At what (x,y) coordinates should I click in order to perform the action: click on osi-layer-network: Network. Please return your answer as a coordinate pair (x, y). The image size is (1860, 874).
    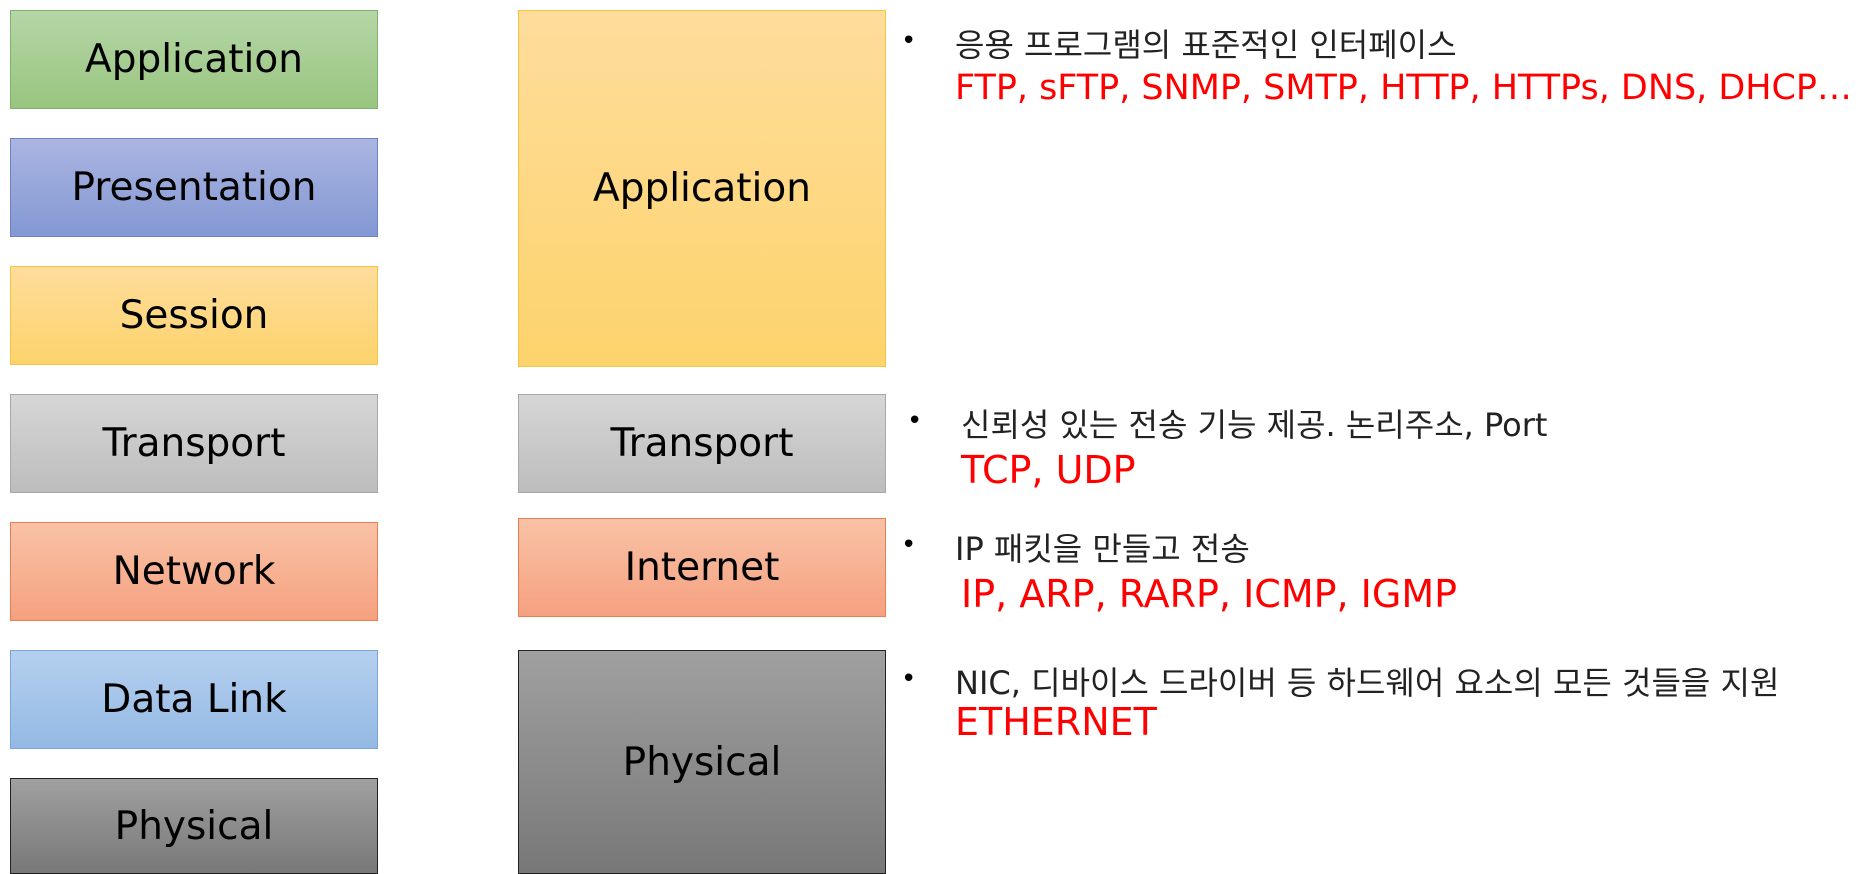
    Looking at the image, I should click on (194, 571).